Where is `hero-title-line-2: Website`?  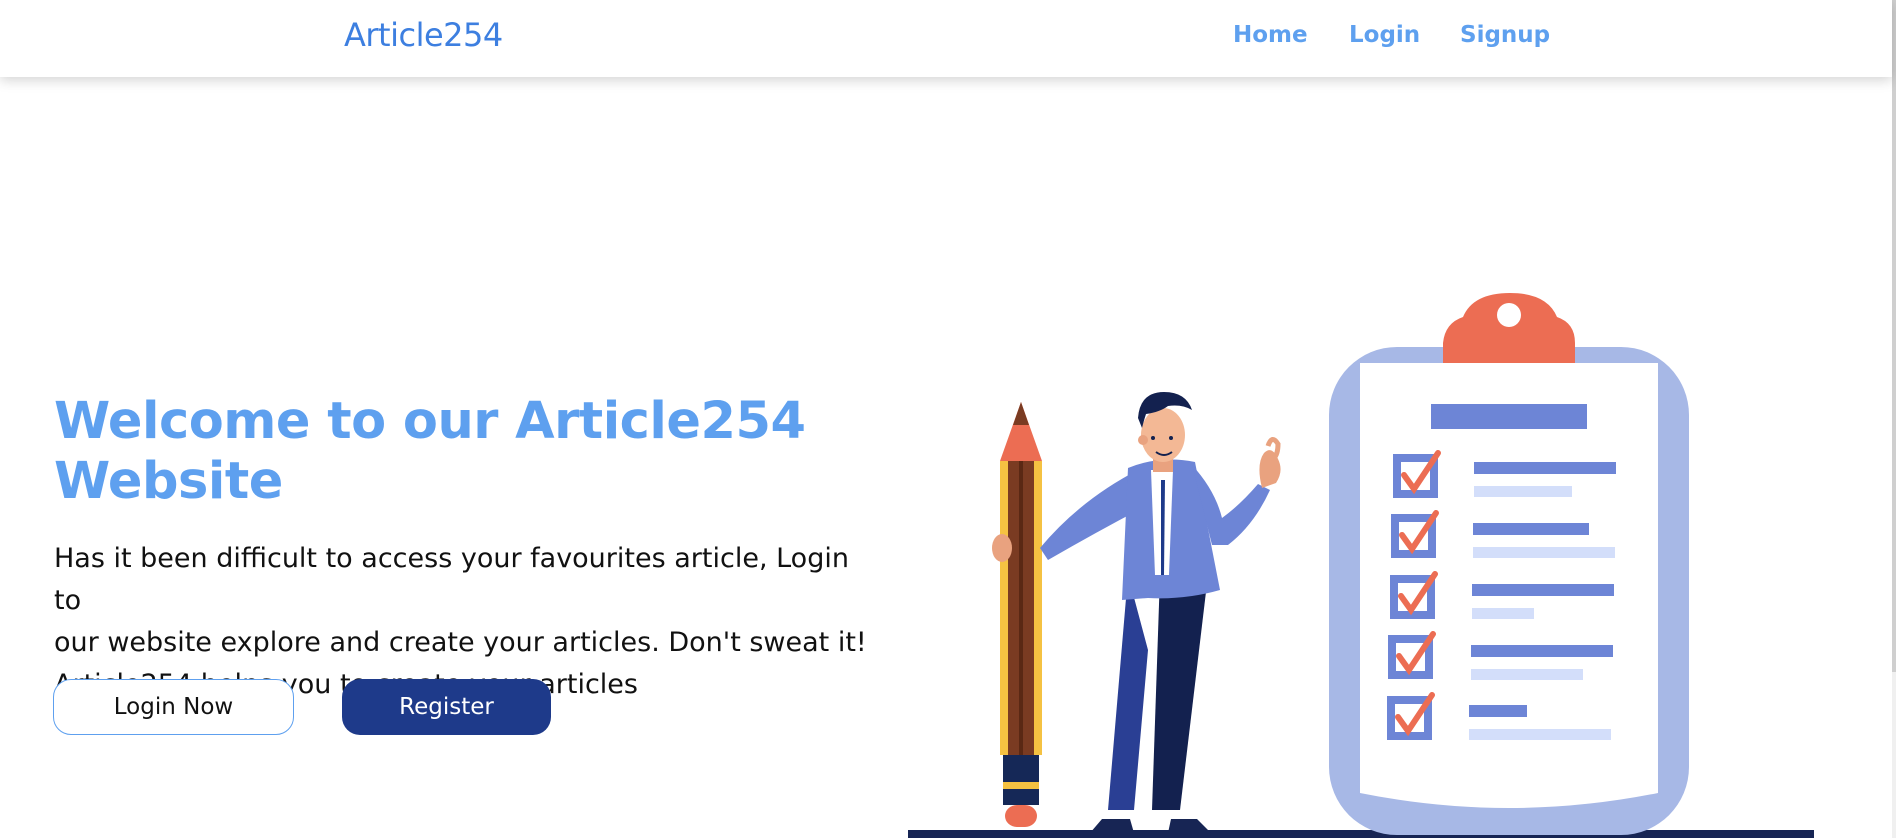
hero-title-line-2: Website is located at coordinates (168, 481).